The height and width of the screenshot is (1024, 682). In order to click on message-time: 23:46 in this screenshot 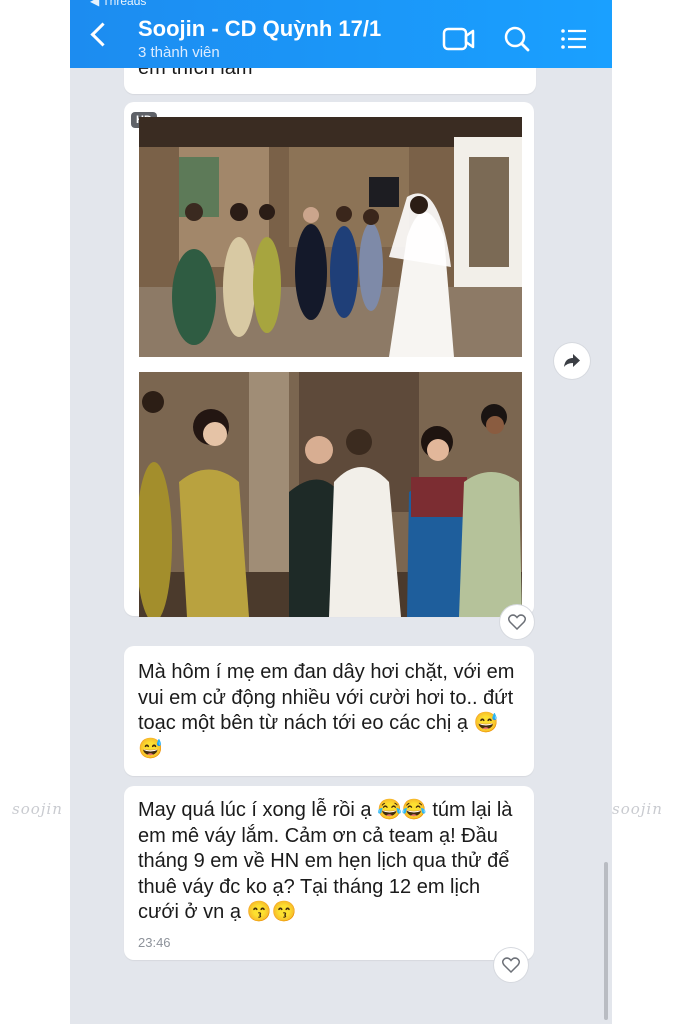, I will do `click(154, 942)`.